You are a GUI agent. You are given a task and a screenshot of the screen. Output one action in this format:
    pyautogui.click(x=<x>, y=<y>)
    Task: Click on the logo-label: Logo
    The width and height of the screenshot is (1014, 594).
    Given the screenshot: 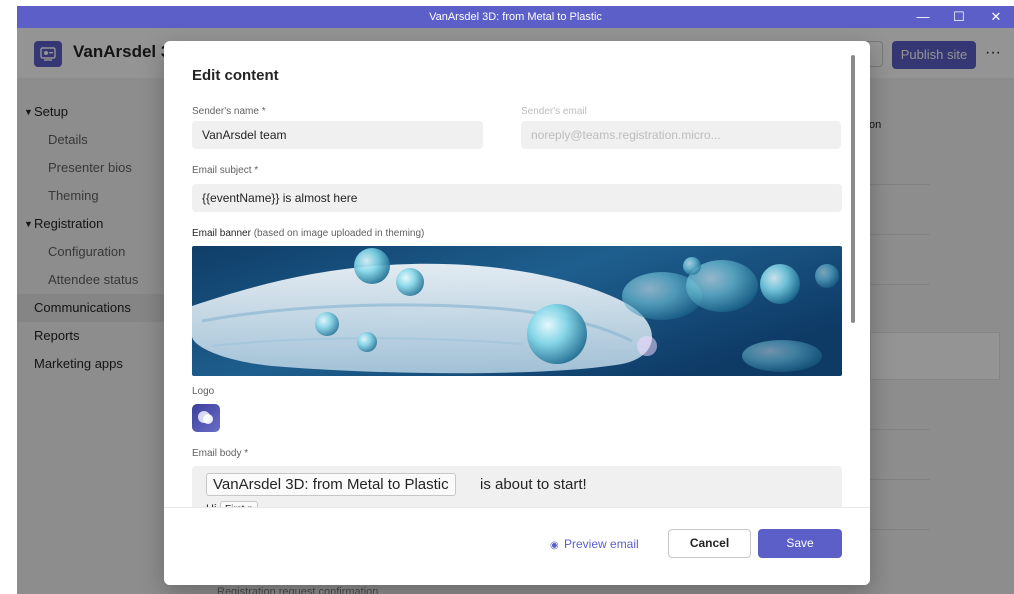 What is the action you would take?
    pyautogui.click(x=203, y=391)
    